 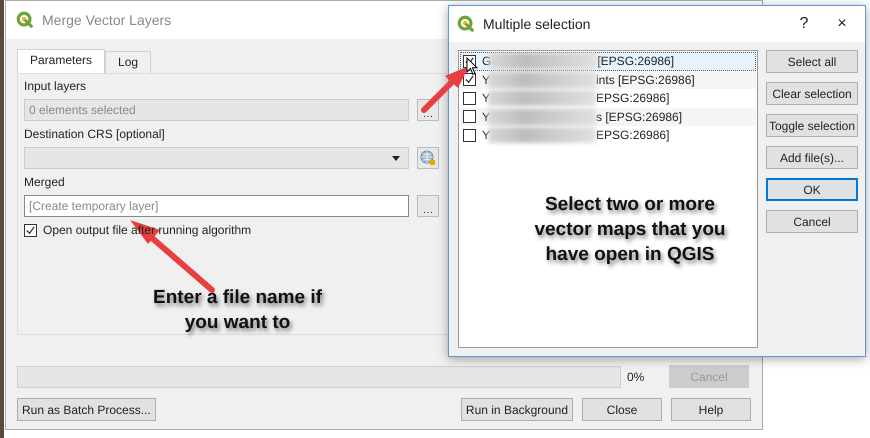 What do you see at coordinates (516, 409) in the screenshot?
I see `dialog-button: Run in Background` at bounding box center [516, 409].